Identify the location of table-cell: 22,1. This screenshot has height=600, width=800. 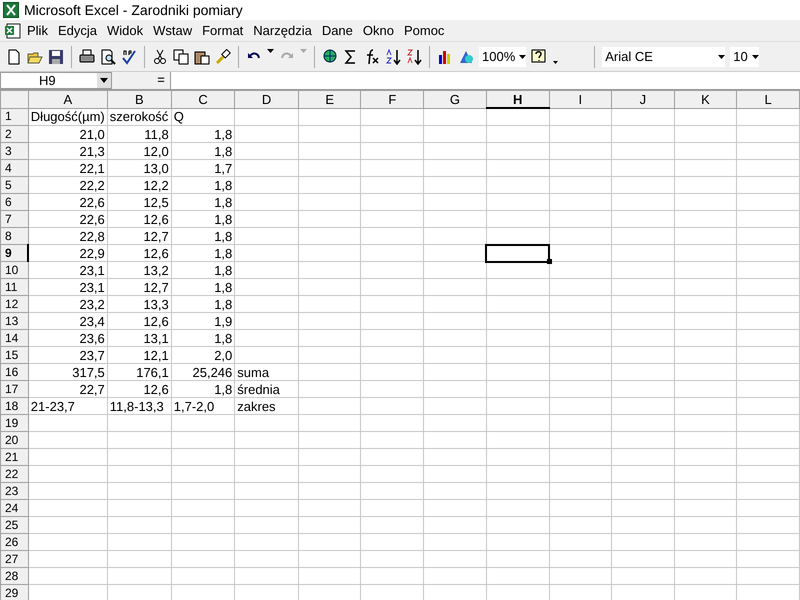
(68, 168).